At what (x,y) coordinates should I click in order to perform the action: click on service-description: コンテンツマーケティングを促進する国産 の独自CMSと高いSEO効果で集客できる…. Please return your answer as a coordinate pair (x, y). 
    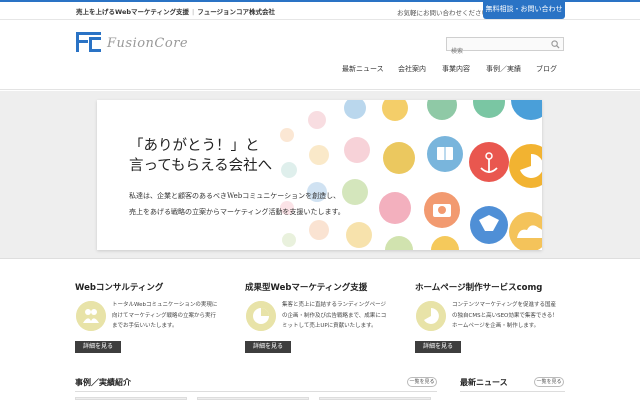
    Looking at the image, I should click on (505, 316).